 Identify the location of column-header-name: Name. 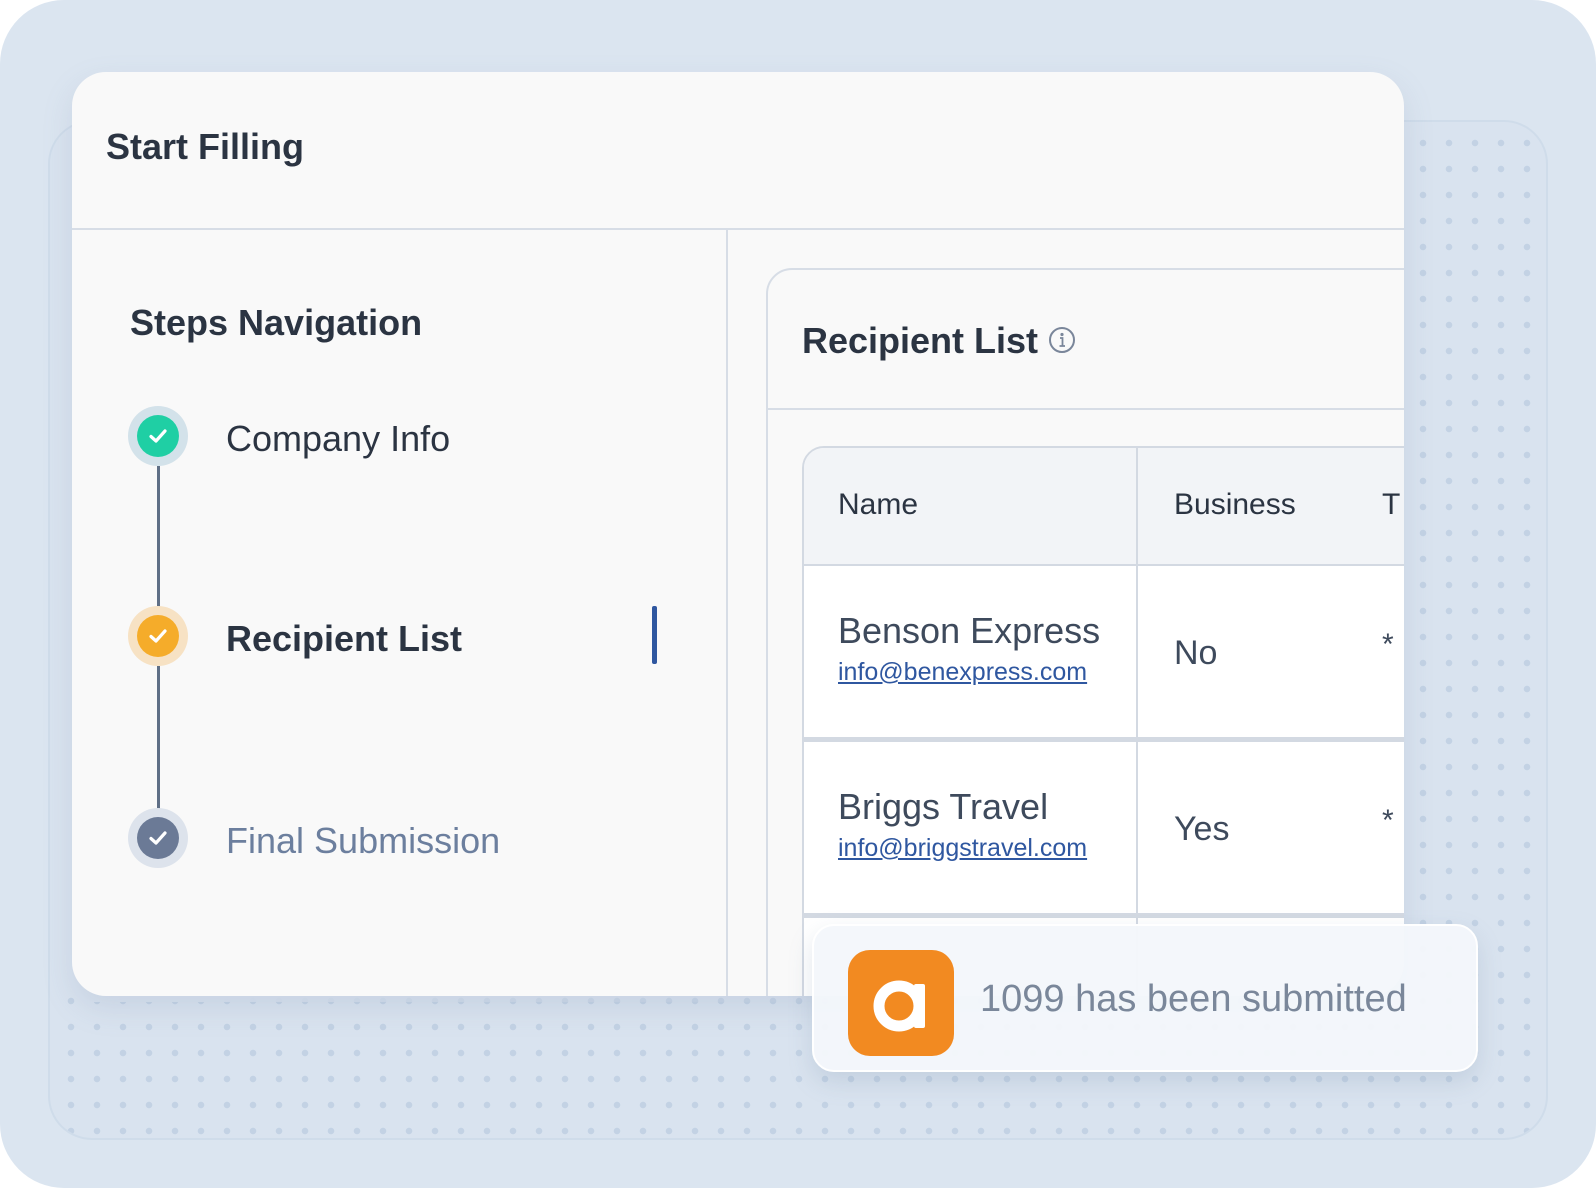
(878, 505).